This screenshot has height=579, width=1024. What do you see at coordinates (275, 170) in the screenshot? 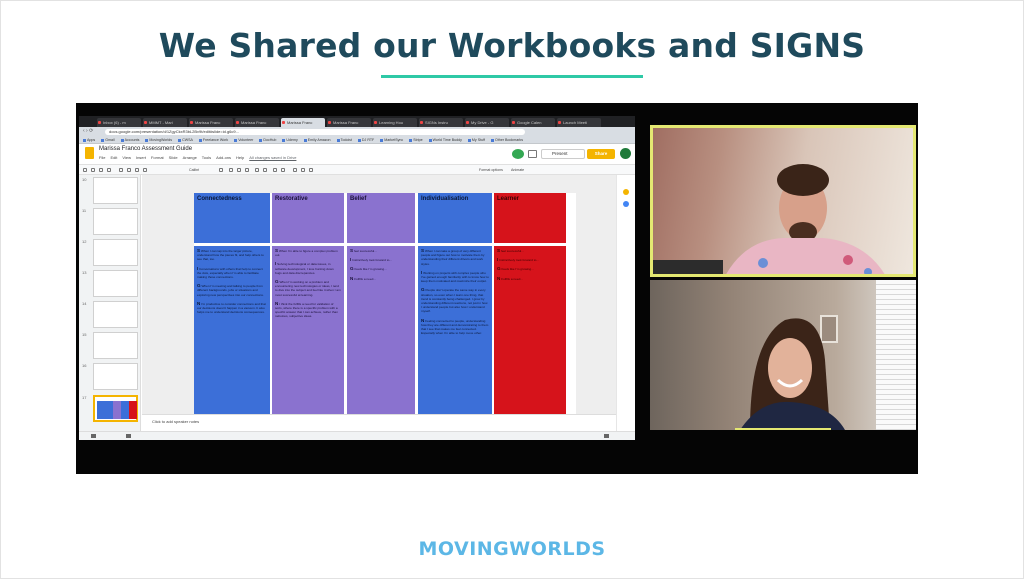
I see `link-icon` at bounding box center [275, 170].